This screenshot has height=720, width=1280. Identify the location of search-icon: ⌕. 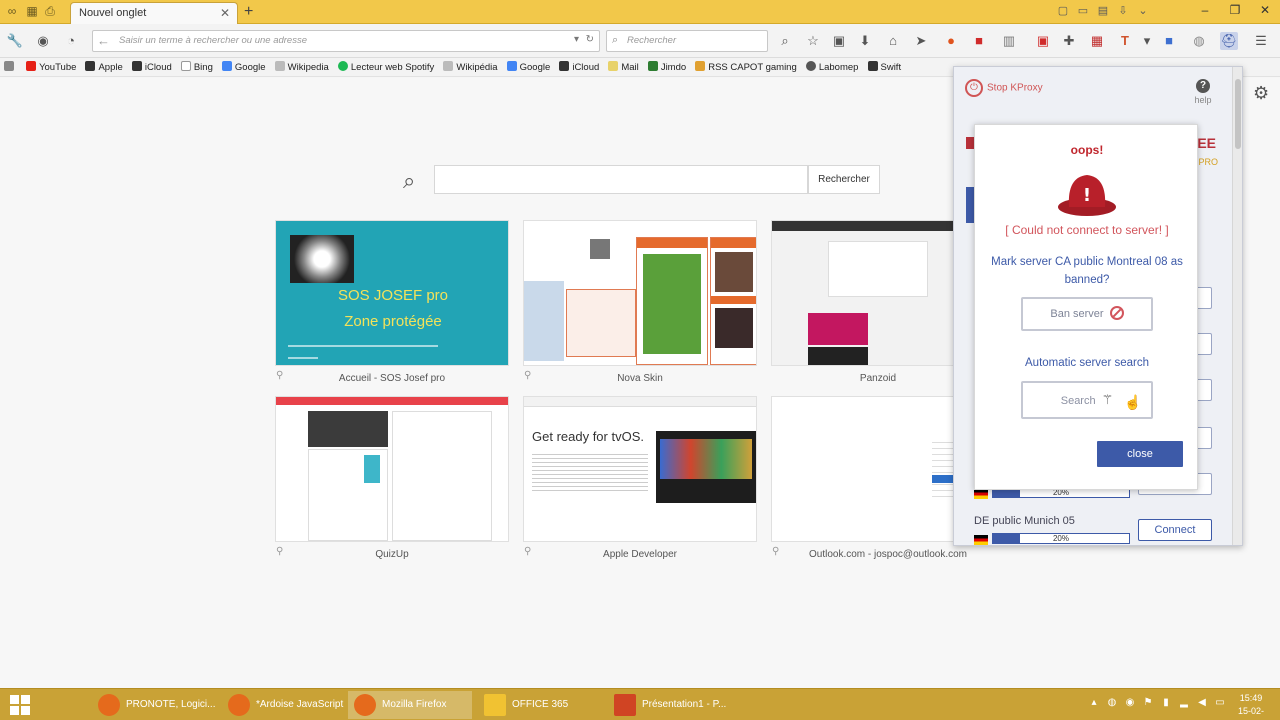
(615, 40).